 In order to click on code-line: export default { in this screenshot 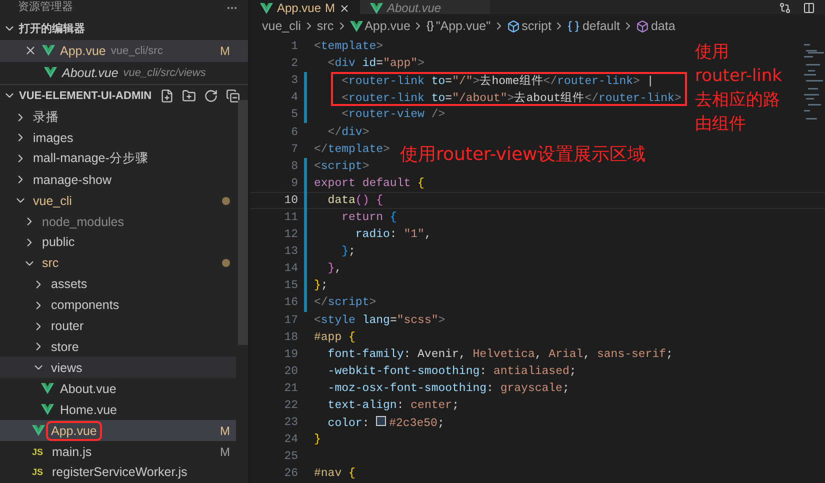, I will do `click(369, 183)`.